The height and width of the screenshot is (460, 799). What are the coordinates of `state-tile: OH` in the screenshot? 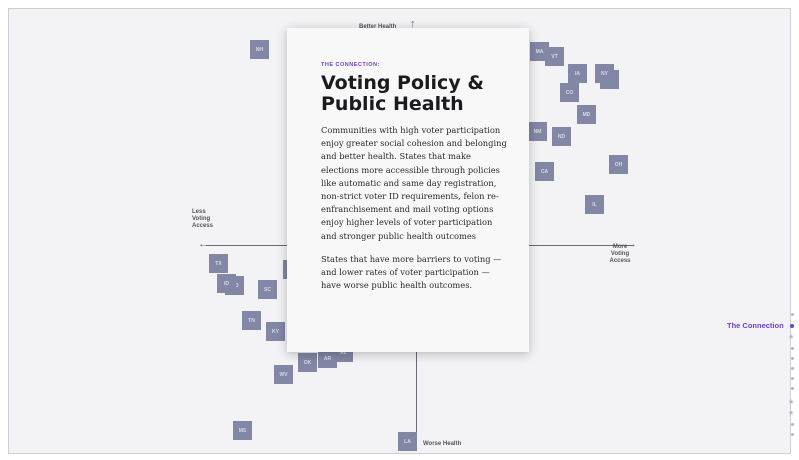 It's located at (618, 164).